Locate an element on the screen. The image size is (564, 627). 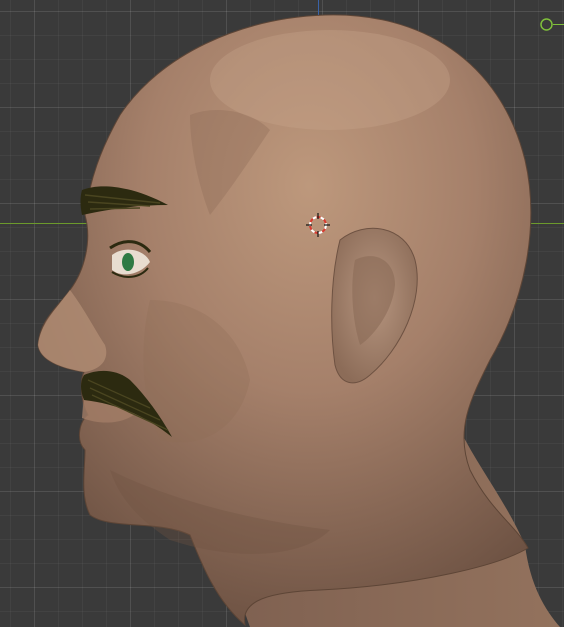
light-direction-line is located at coordinates (558, 24).